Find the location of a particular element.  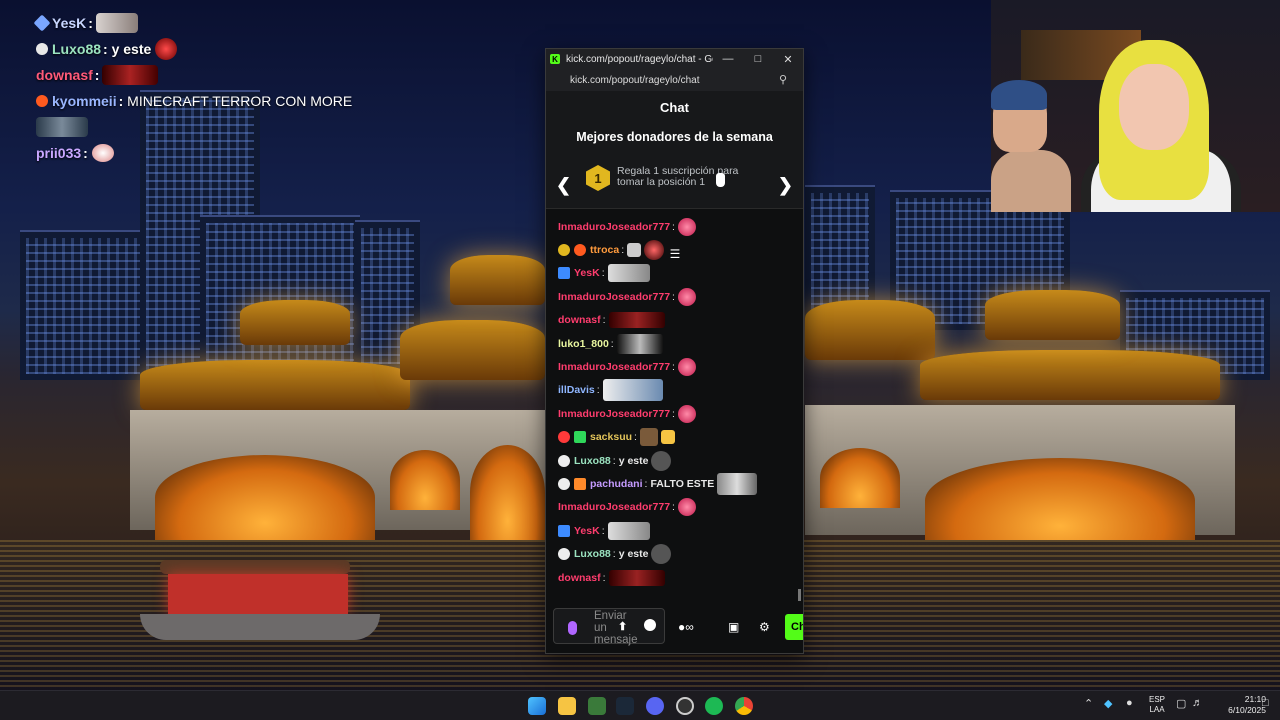

url-text: kick.com/popout/rageylo/chat is located at coordinates (674, 80).